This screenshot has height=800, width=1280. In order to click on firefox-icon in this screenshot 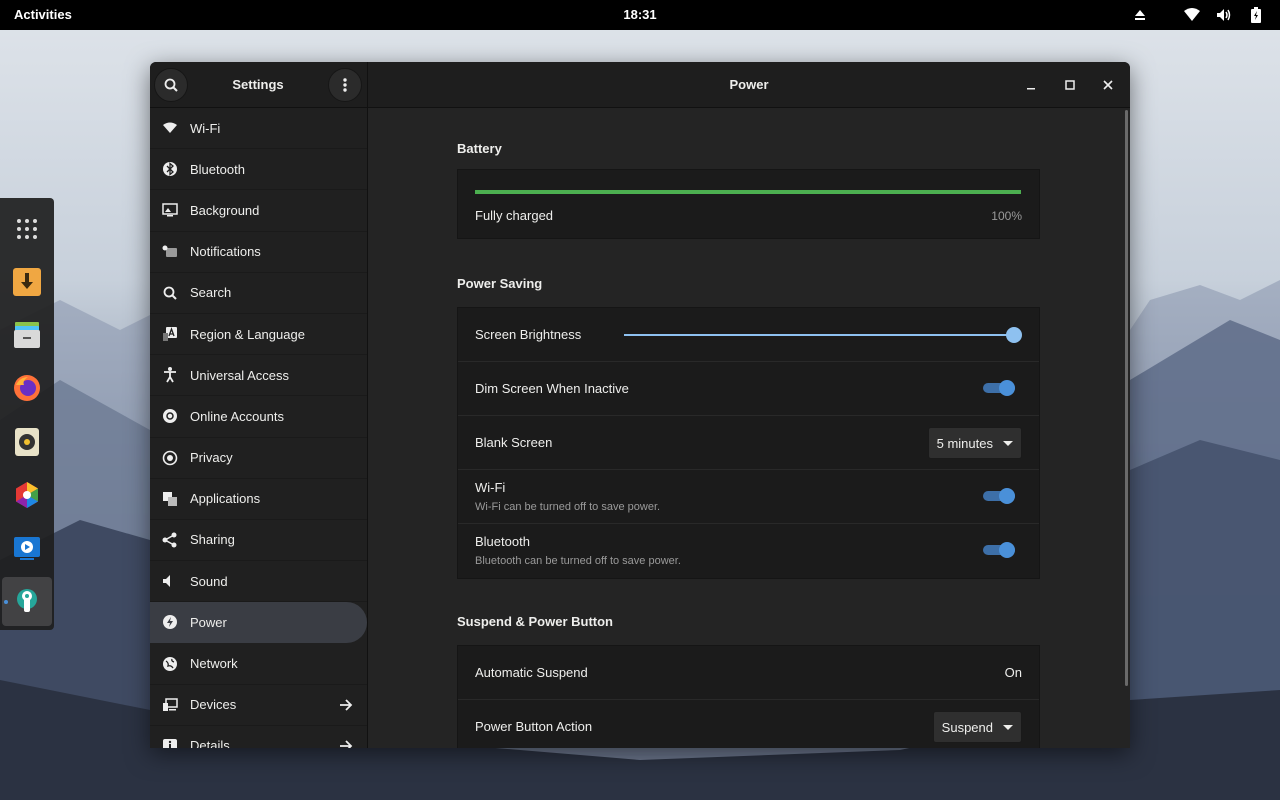, I will do `click(27, 388)`.